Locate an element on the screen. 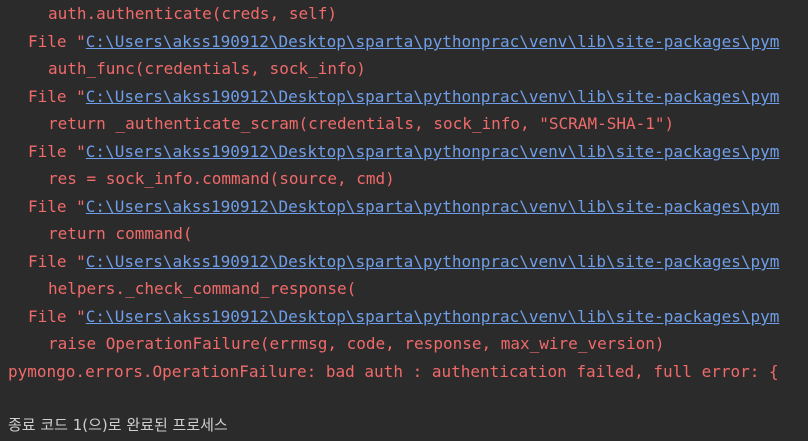 The image size is (808, 441). traceback-code-line: auth_func(credentials, sock_info) is located at coordinates (207, 68).